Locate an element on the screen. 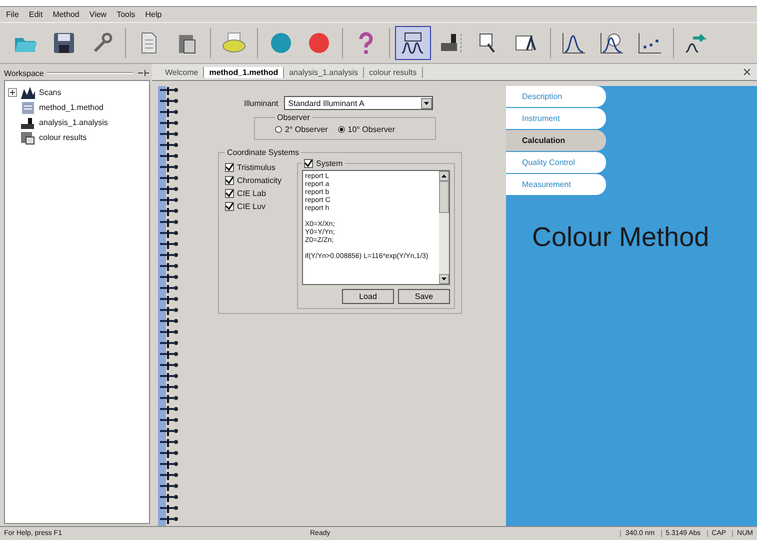 The height and width of the screenshot is (540, 757). menu-item: File is located at coordinates (12, 14).